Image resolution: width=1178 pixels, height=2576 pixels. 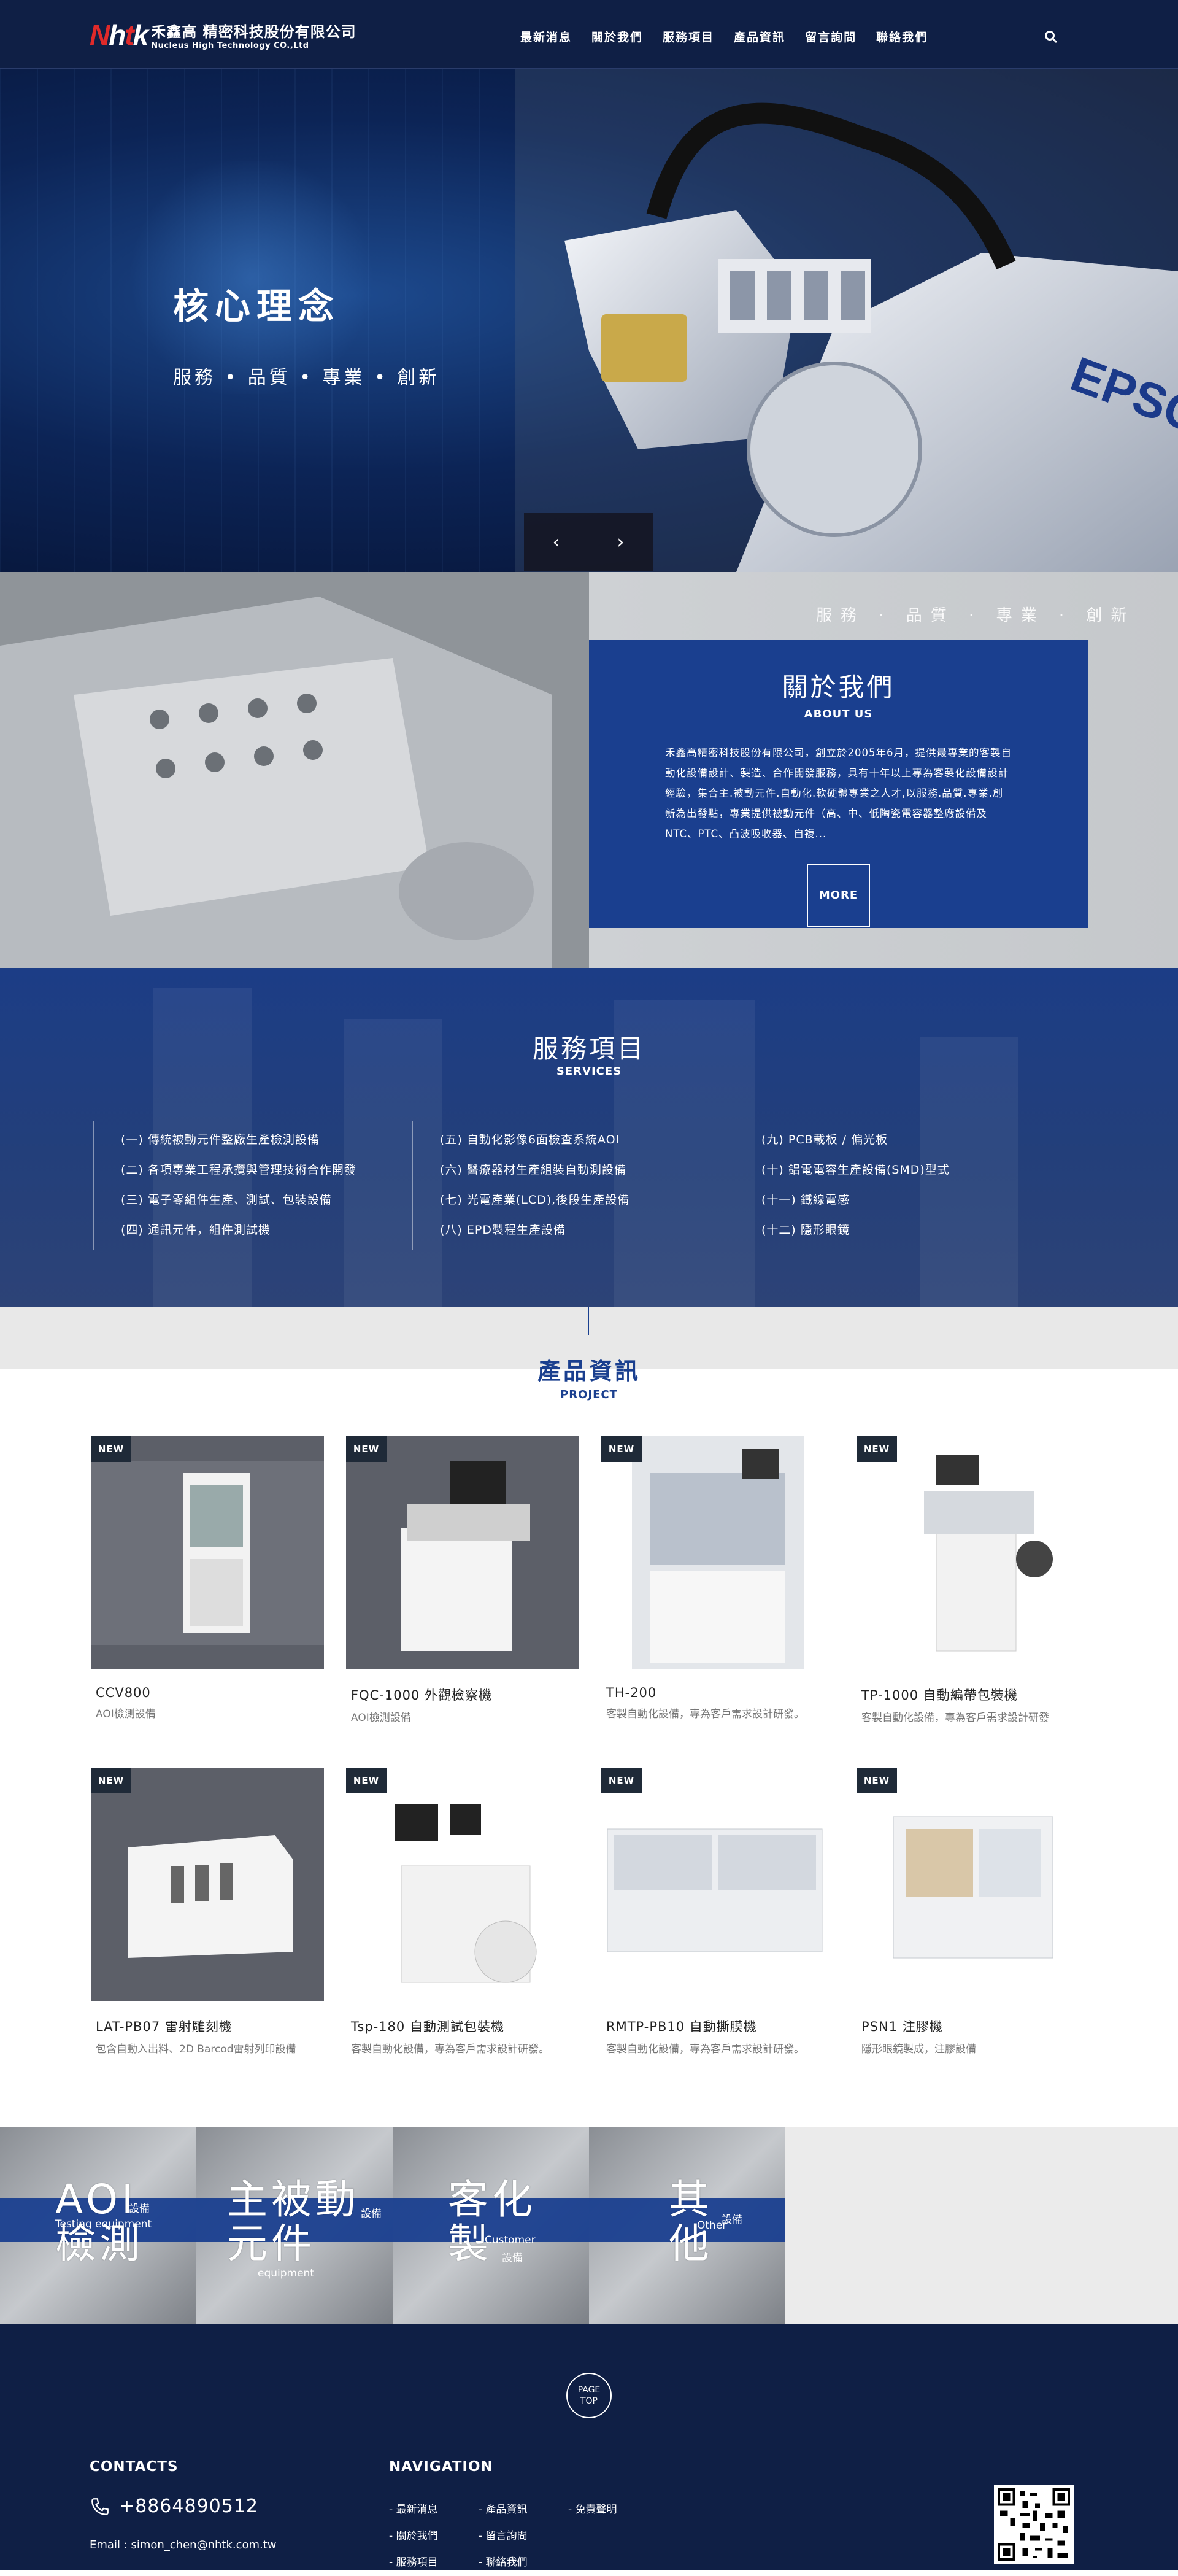 I want to click on product-card: NEW CCV800 AOI檢測設備, so click(x=208, y=1578).